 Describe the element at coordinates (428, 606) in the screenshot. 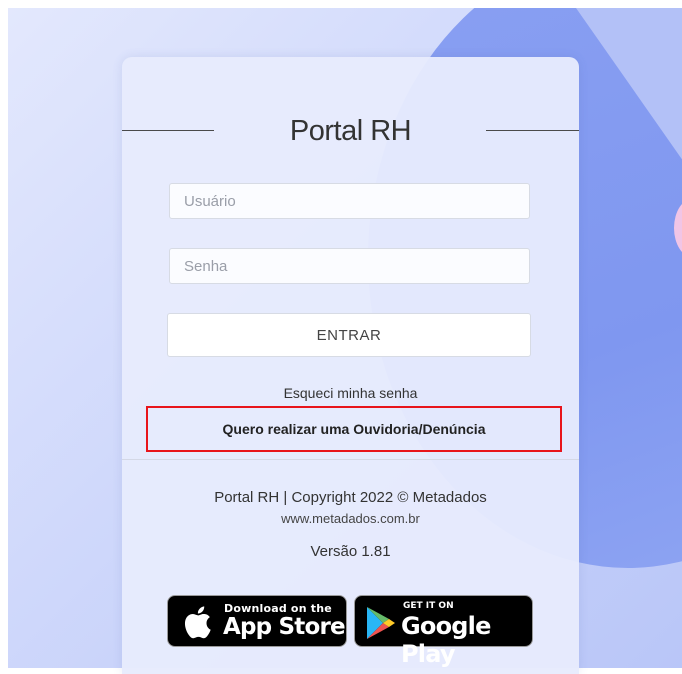

I see `google-play-small-text: GET IT ON` at that location.